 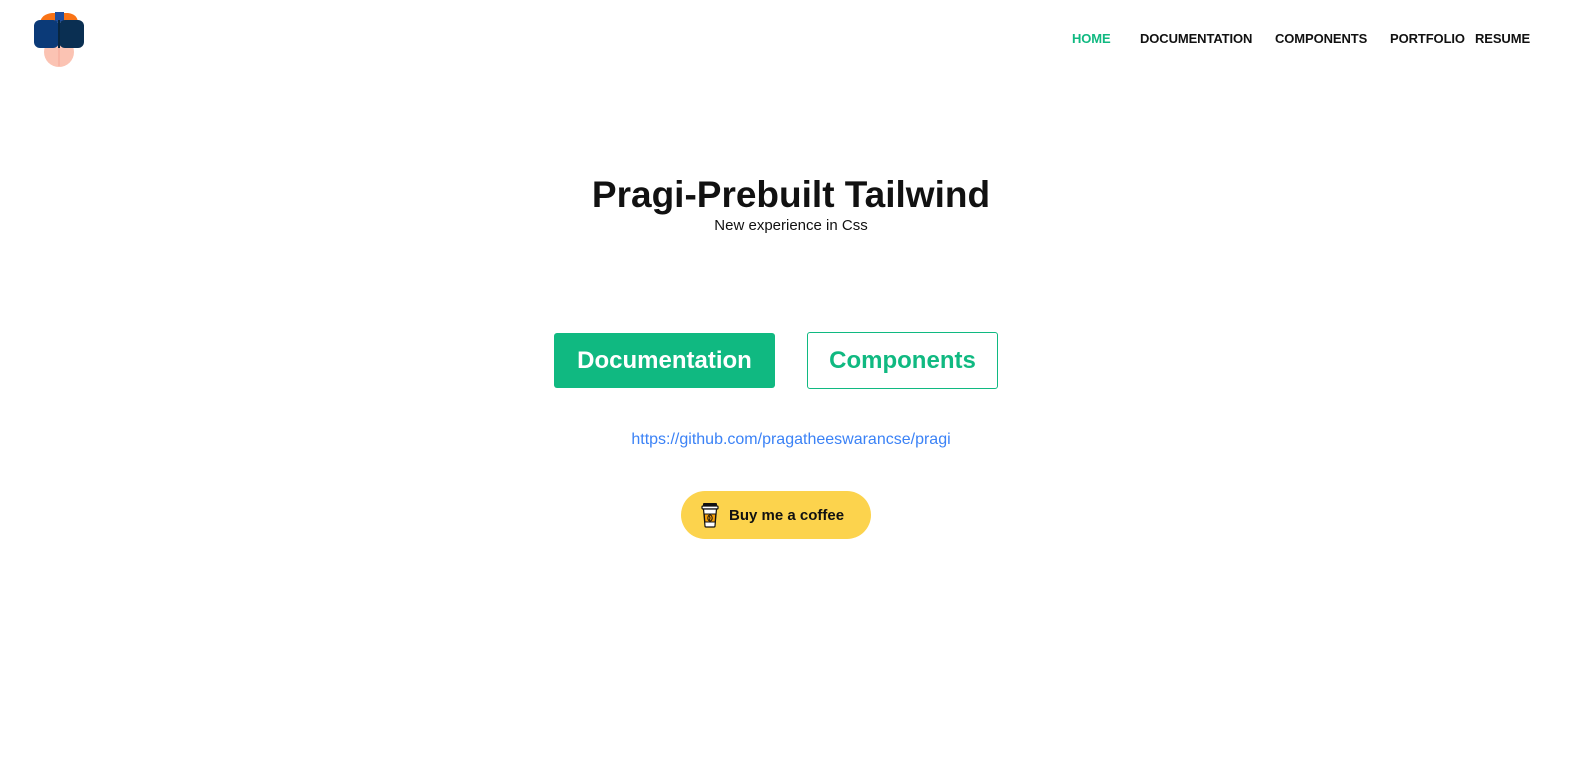 What do you see at coordinates (1321, 38) in the screenshot?
I see `nav-item-components: COMPONENTS` at bounding box center [1321, 38].